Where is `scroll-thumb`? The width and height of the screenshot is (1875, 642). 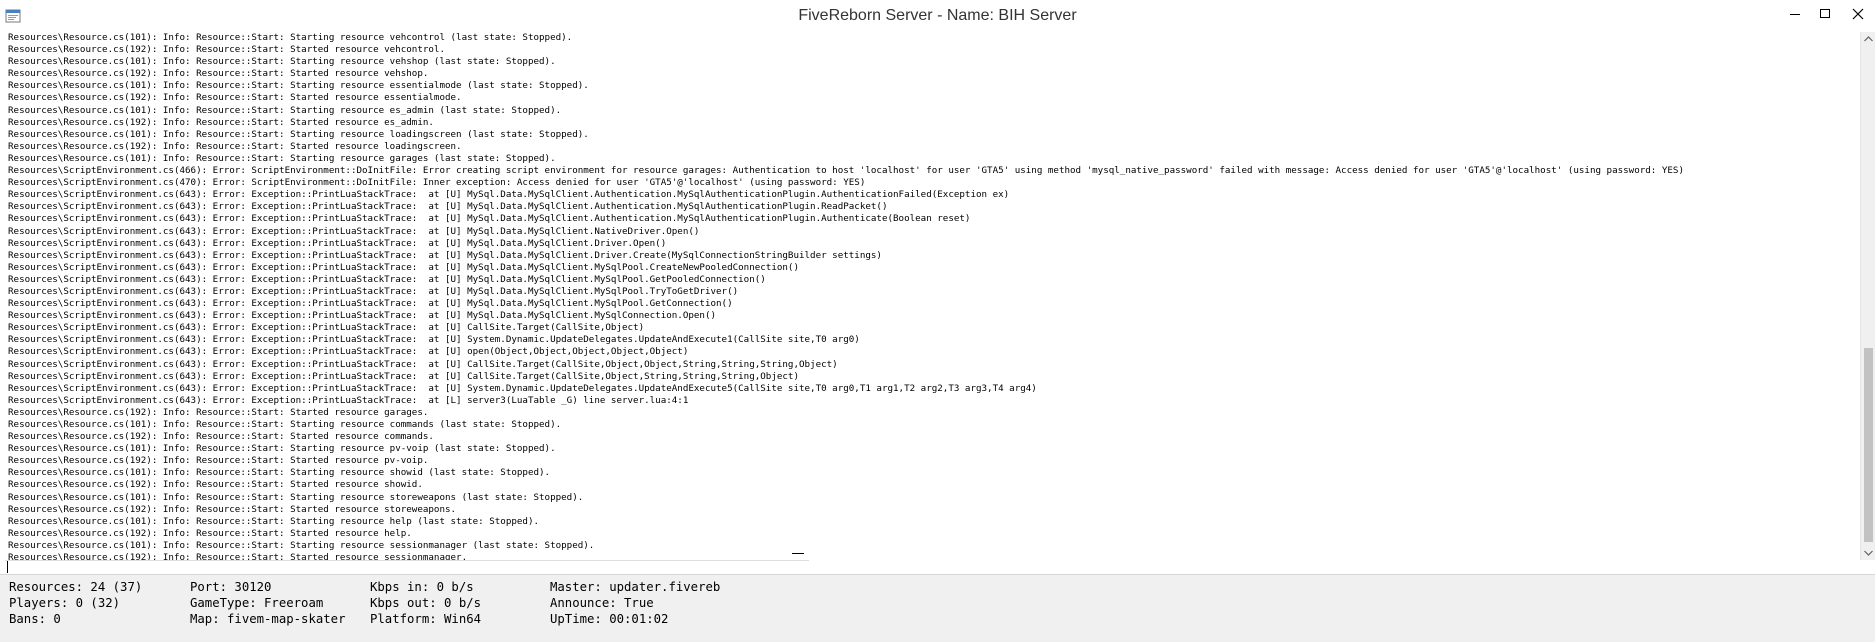
scroll-thumb is located at coordinates (1868, 445).